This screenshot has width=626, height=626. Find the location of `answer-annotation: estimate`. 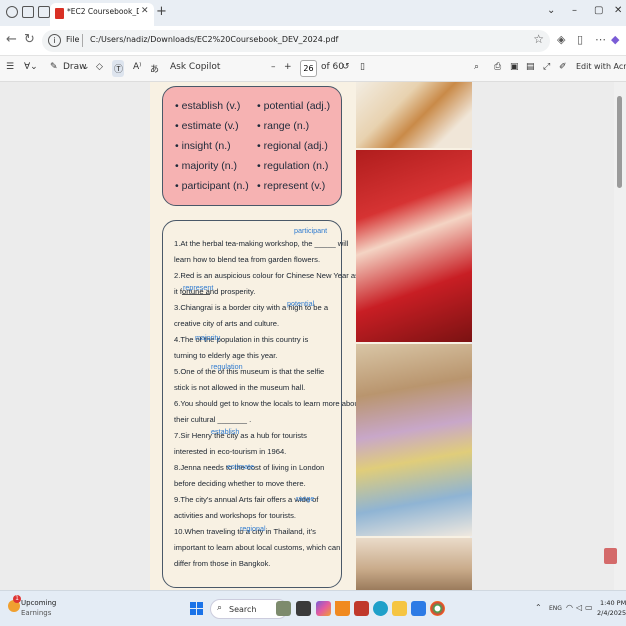

answer-annotation: estimate is located at coordinates (240, 466).